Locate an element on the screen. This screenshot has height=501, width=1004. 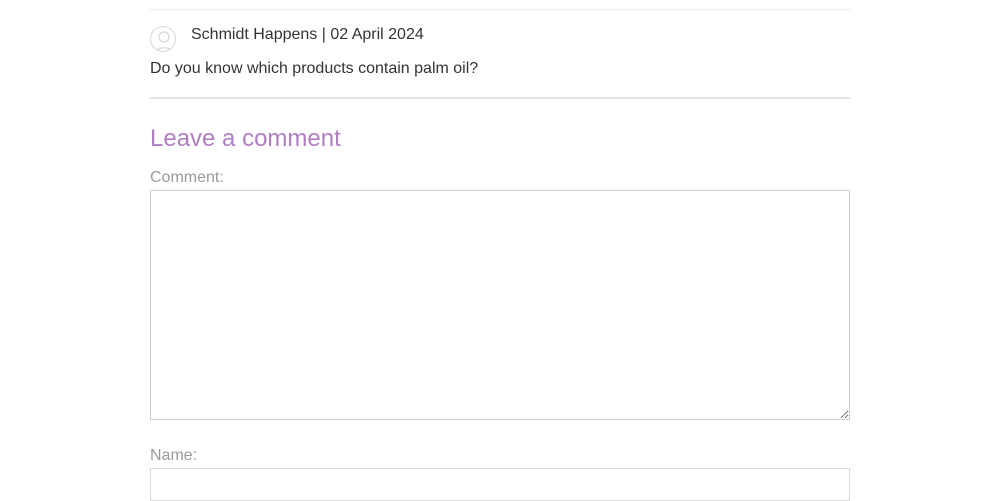
comment-label: Comment: is located at coordinates (187, 177).